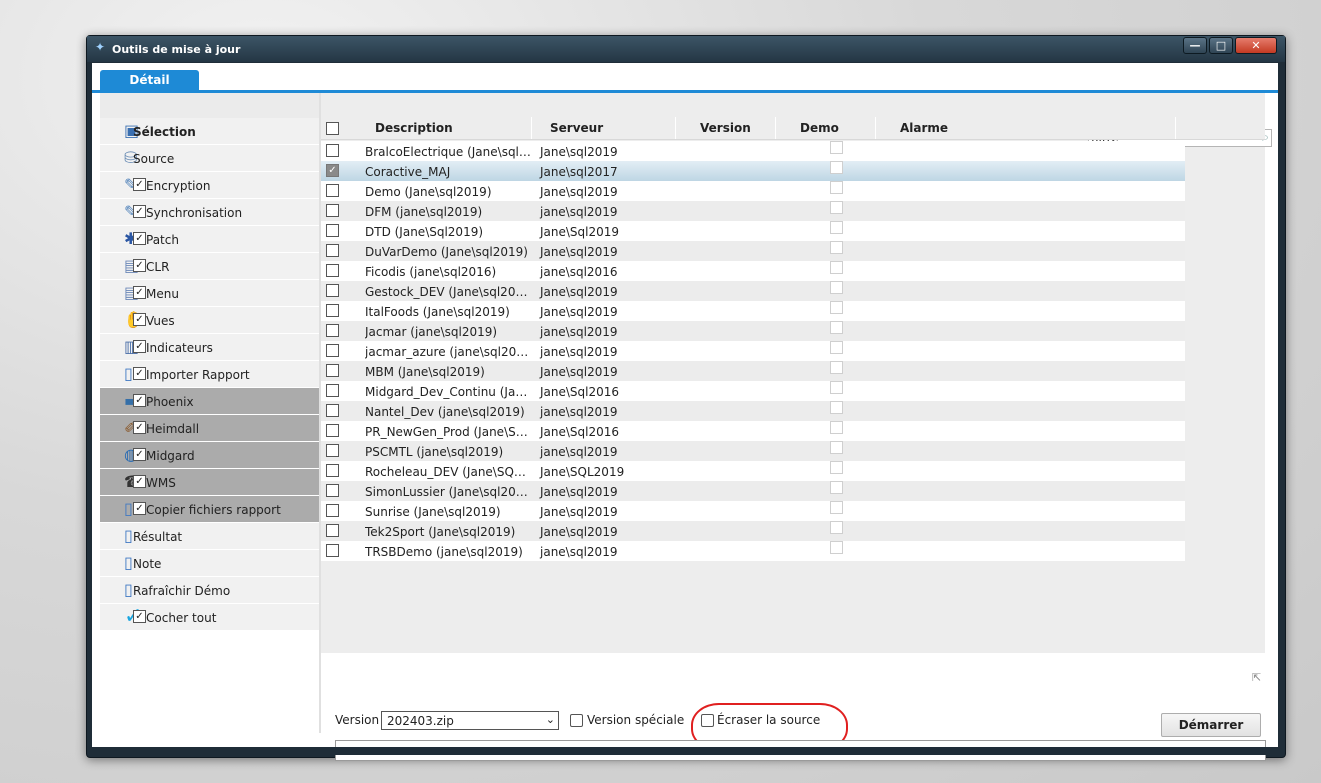 This screenshot has width=1321, height=783. What do you see at coordinates (686, 49) in the screenshot?
I see `title-bar: ✦ Outils de mise à jour — □ ✕` at bounding box center [686, 49].